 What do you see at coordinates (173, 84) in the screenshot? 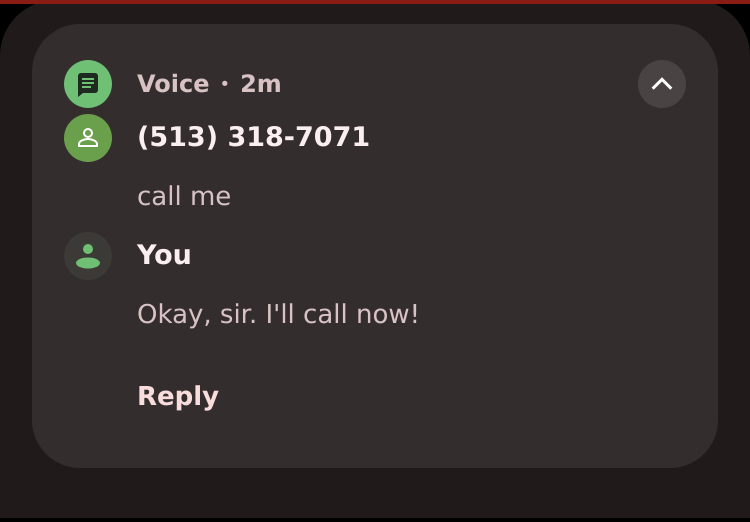
I see `app-name: Voice` at bounding box center [173, 84].